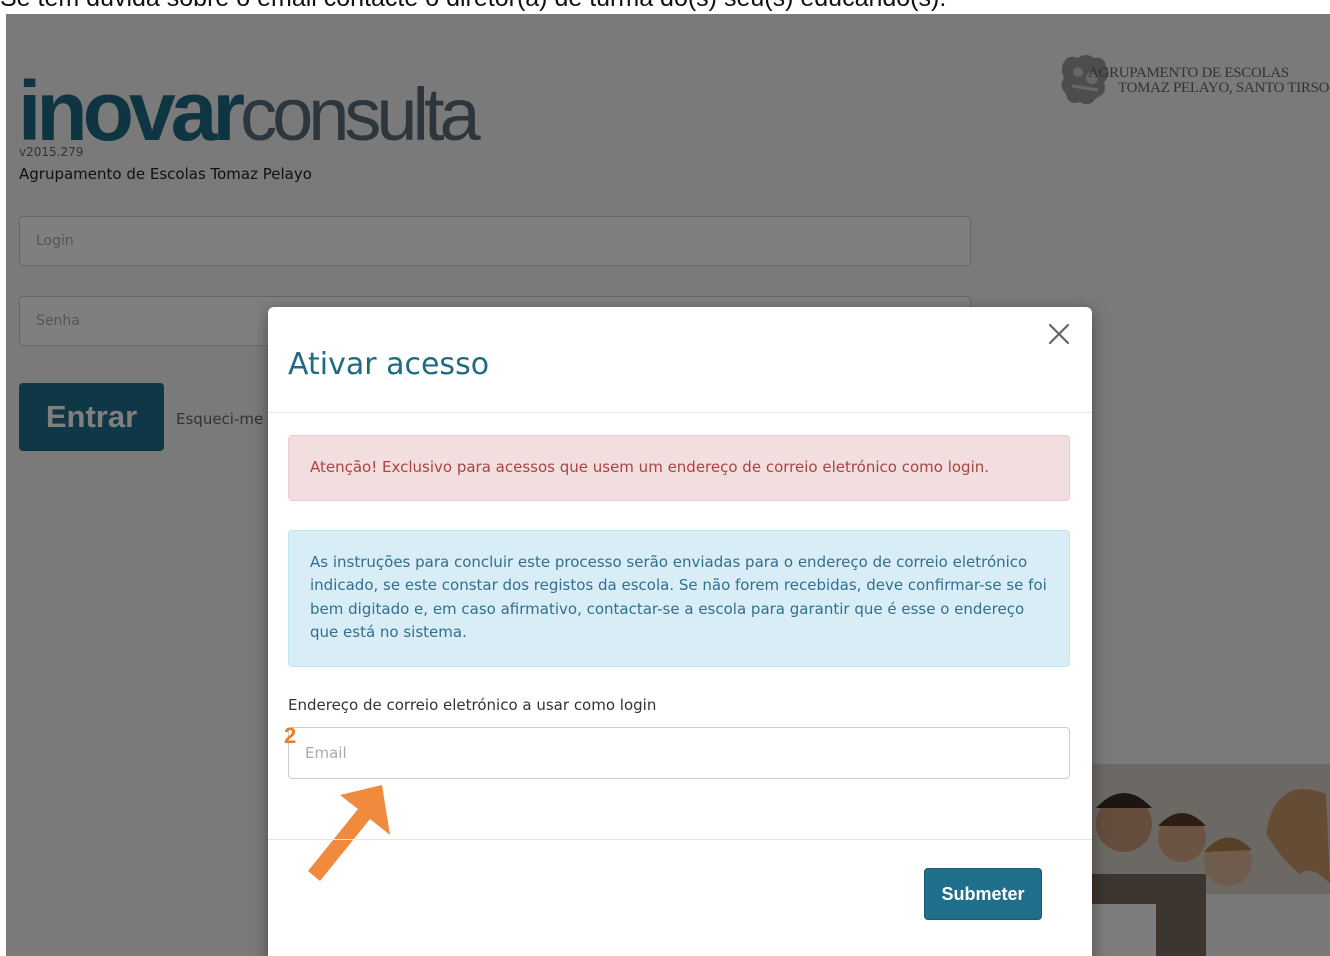  I want to click on step-number-badge: 2, so click(290, 735).